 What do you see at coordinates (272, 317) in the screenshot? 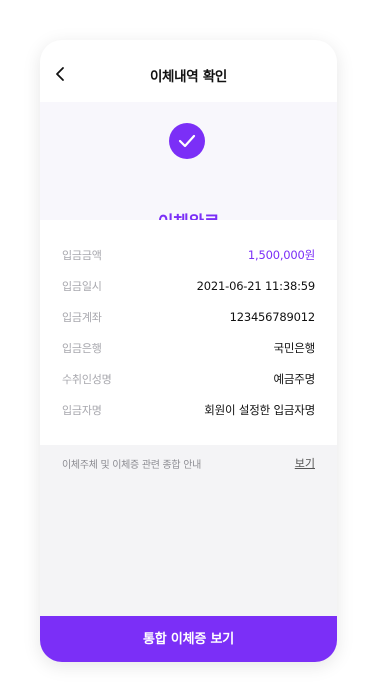
I see `detail-value: 123456789012` at bounding box center [272, 317].